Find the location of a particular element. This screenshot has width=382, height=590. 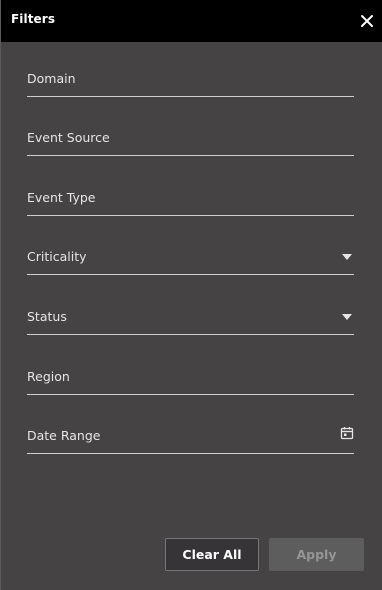

status-select: Status is located at coordinates (190, 315).